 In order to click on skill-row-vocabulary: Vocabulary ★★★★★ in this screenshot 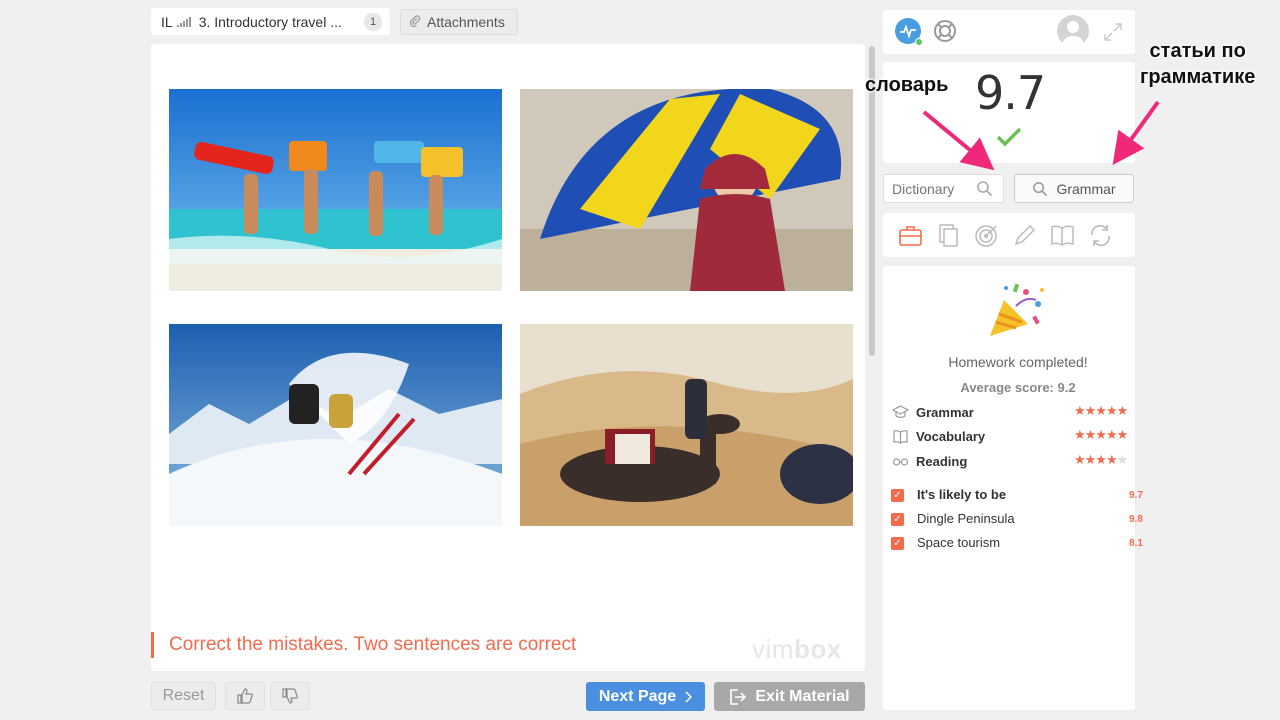, I will do `click(1018, 437)`.